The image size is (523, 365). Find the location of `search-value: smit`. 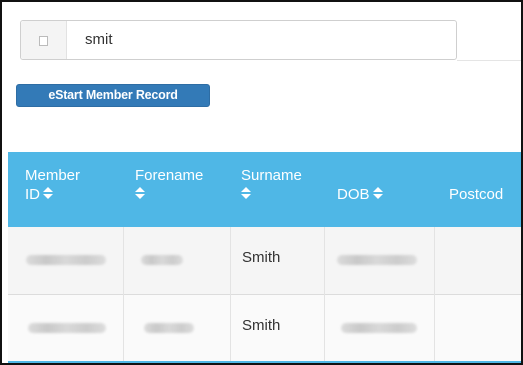

search-value: smit is located at coordinates (99, 39).